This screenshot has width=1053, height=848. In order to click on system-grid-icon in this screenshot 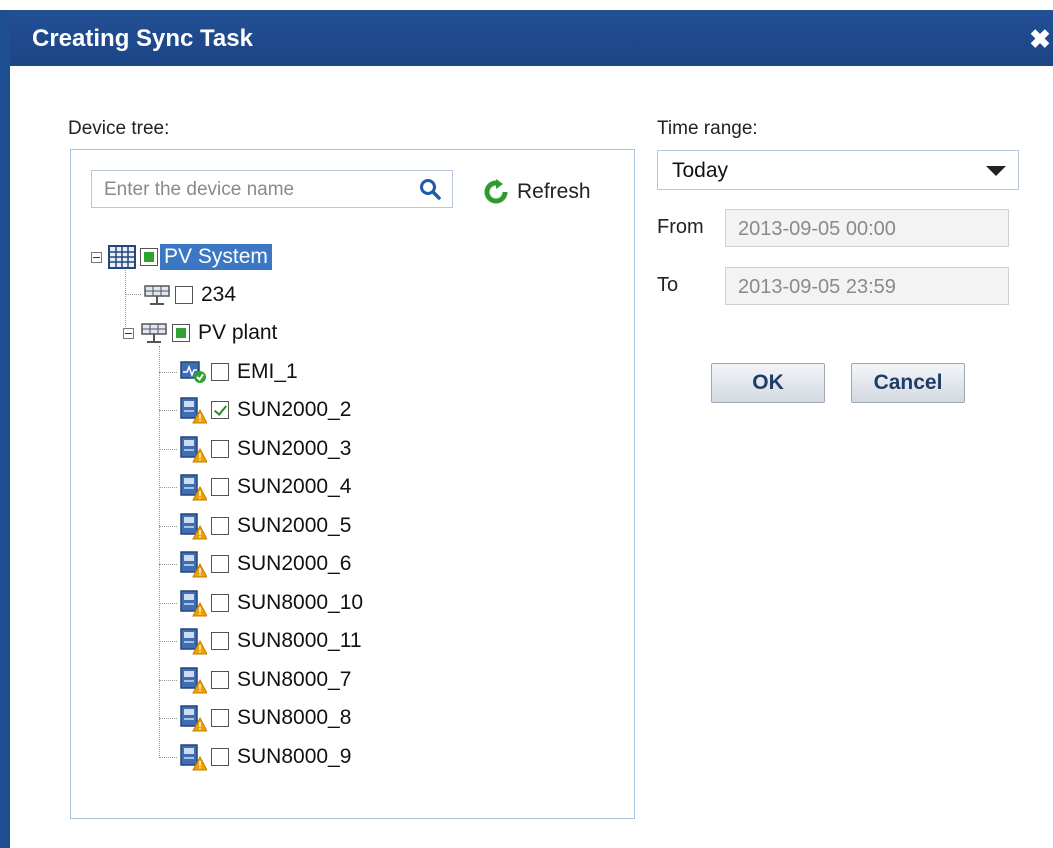, I will do `click(122, 257)`.